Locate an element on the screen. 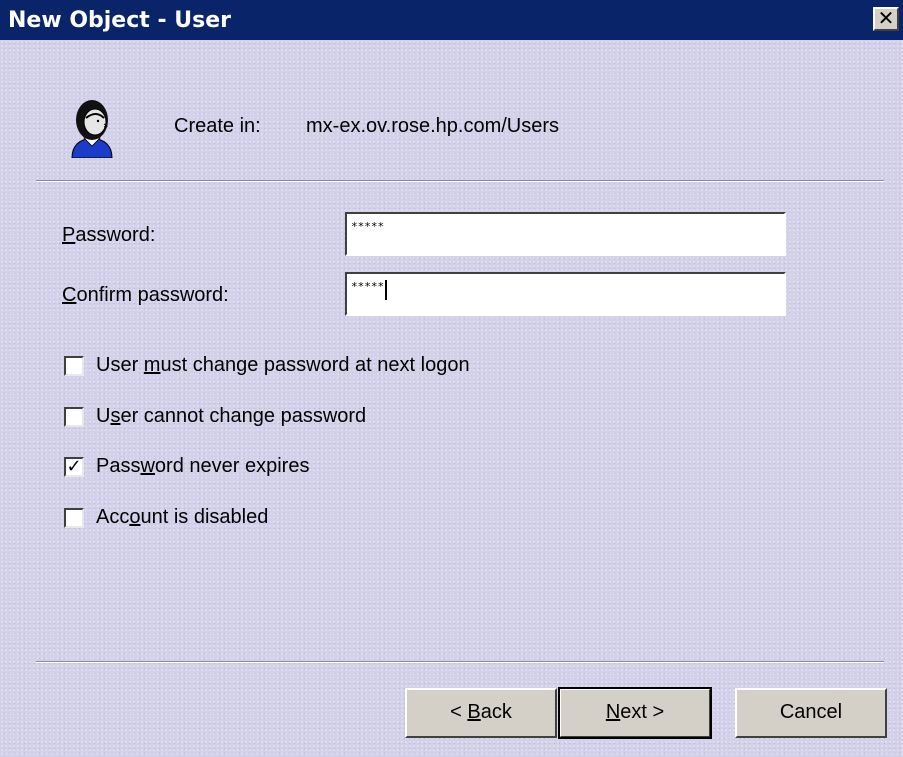  close-button: ✕ is located at coordinates (886, 19).